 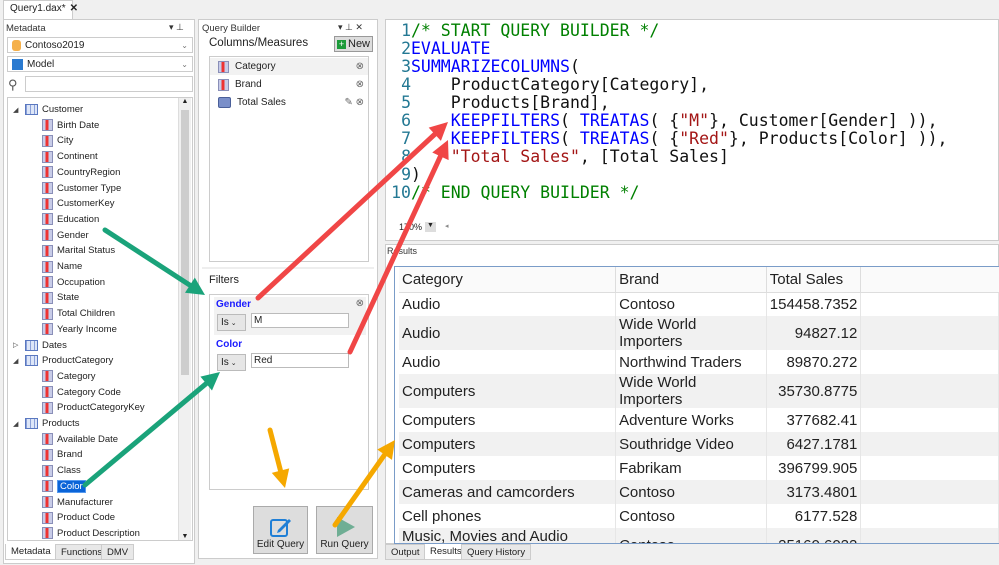 What do you see at coordinates (74, 8) in the screenshot?
I see `close-icon: ✕` at bounding box center [74, 8].